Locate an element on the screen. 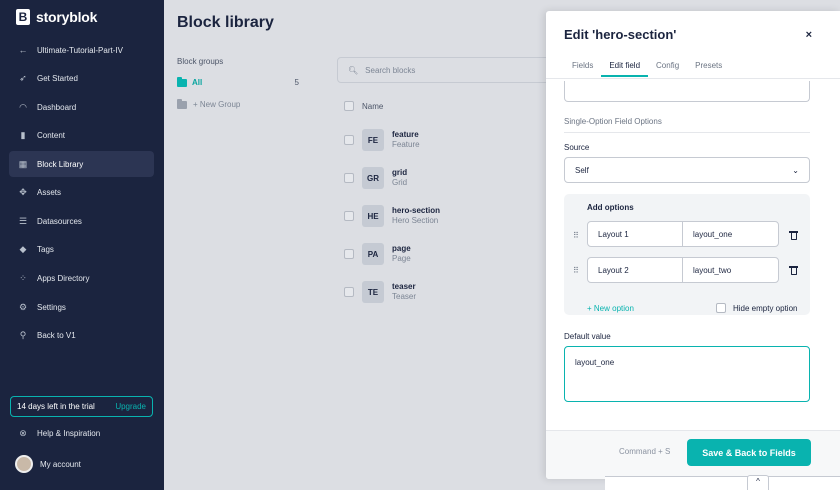 Image resolution: width=840 pixels, height=490 pixels. logo: B storyblok is located at coordinates (56, 17).